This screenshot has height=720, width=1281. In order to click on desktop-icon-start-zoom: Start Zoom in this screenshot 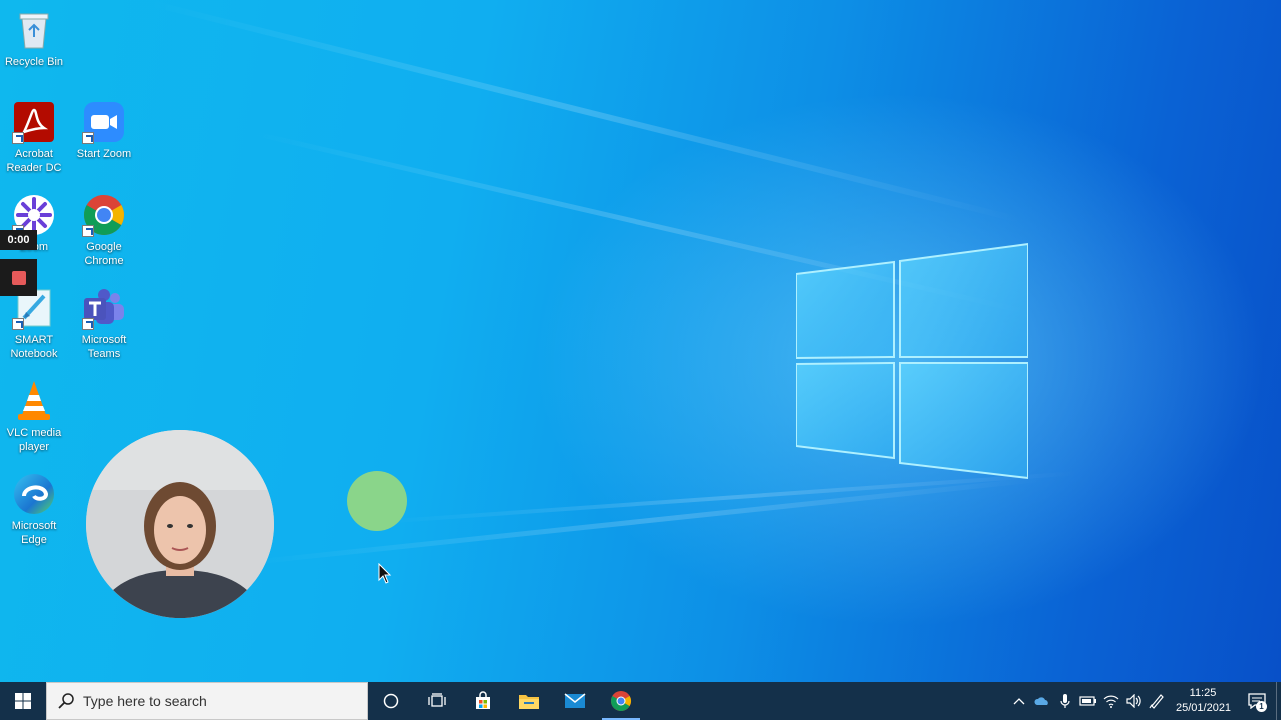, I will do `click(104, 130)`.